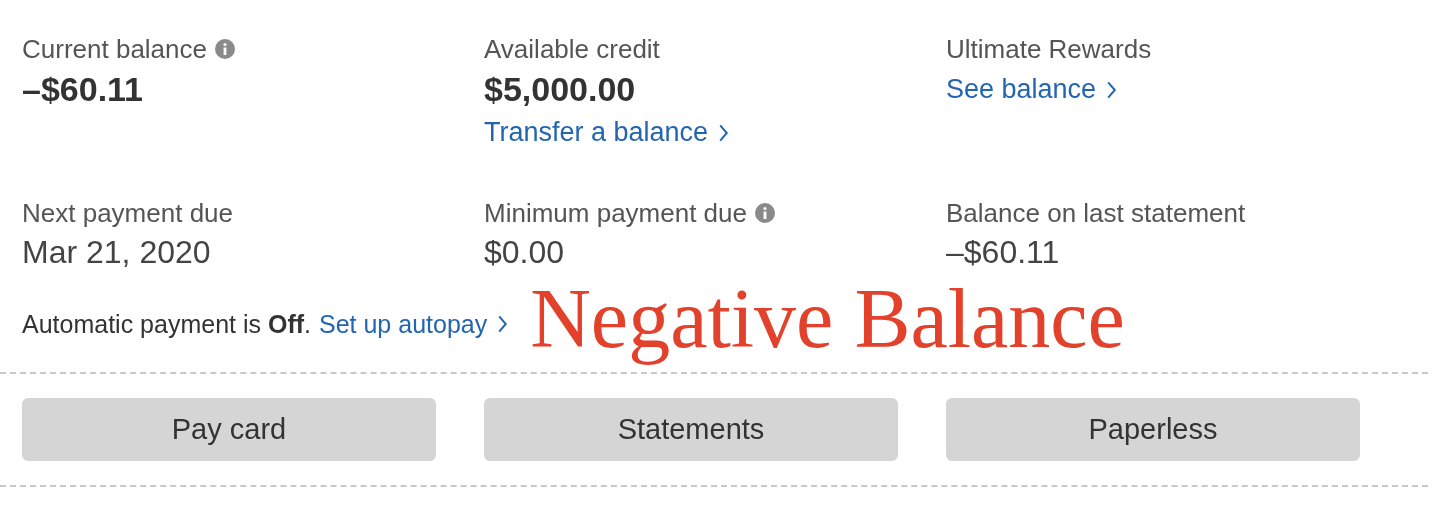  I want to click on field-label: Balance on last statement, so click(1096, 213).